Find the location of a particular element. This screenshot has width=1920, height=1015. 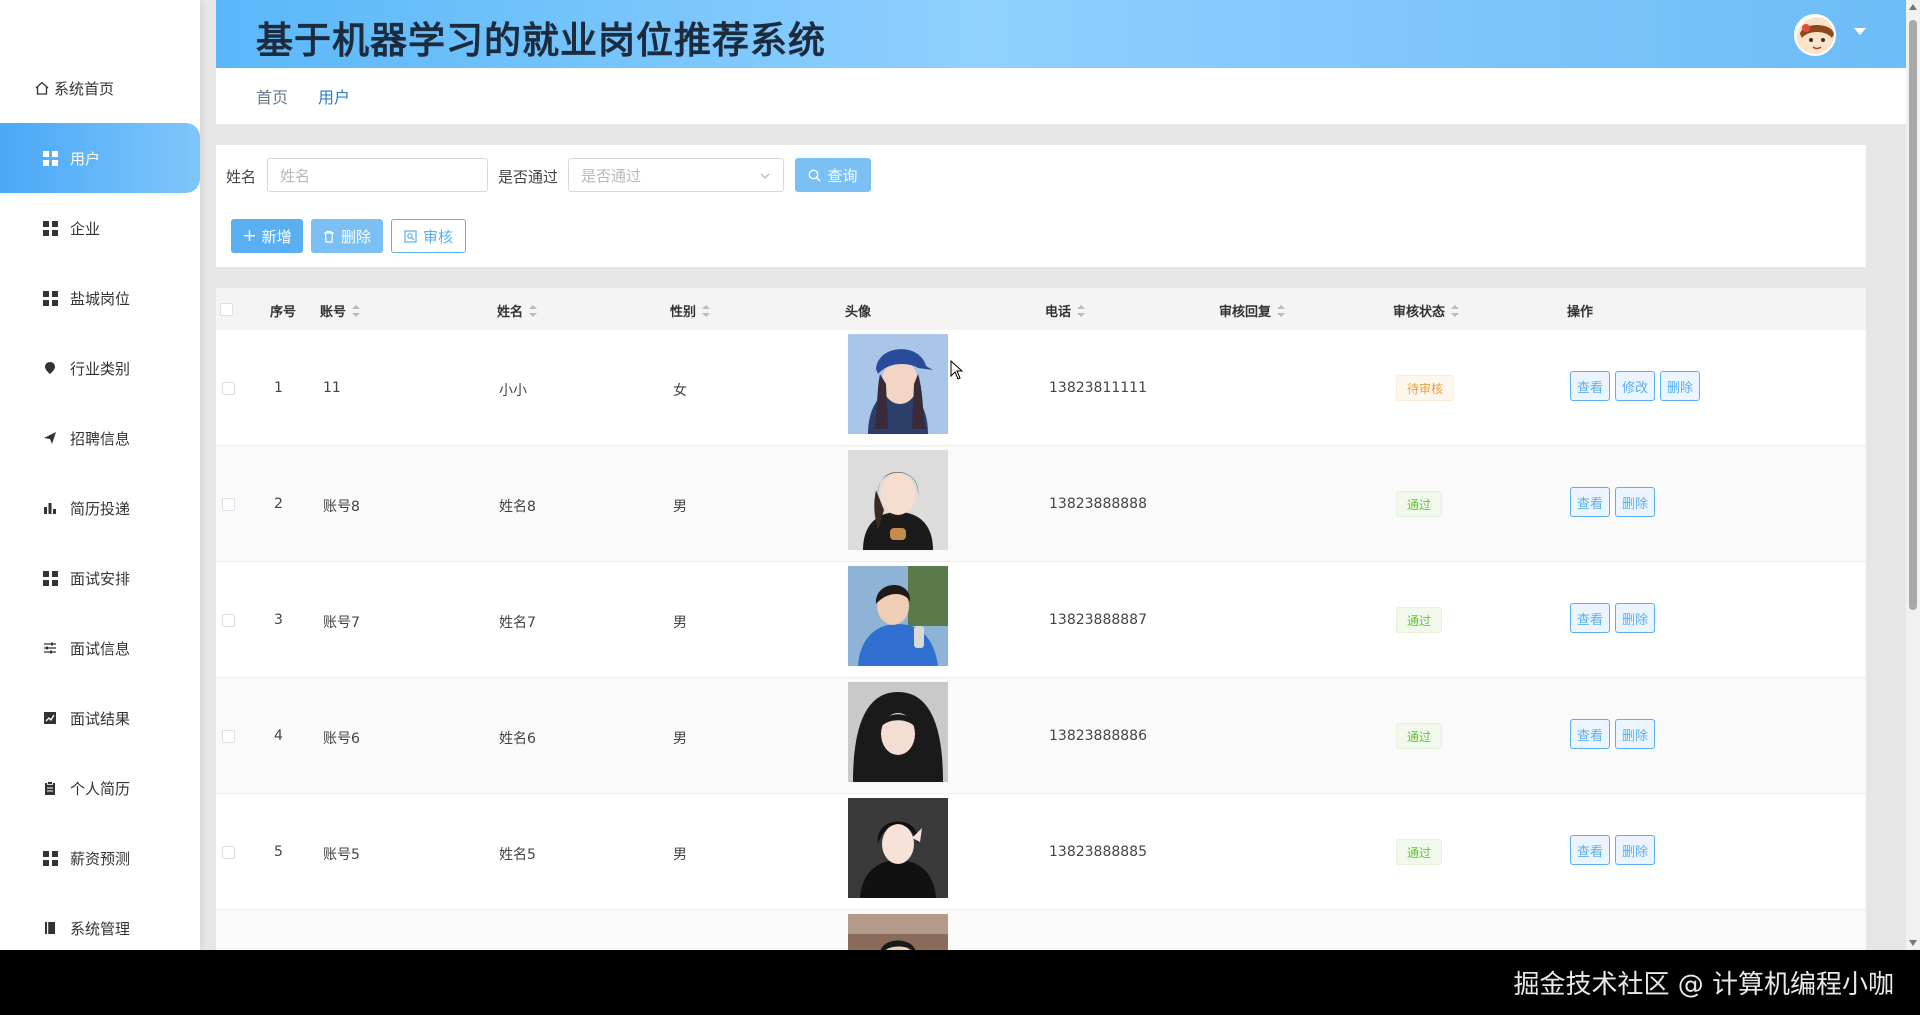

sidebar-item-label: 个人简历 is located at coordinates (100, 788).